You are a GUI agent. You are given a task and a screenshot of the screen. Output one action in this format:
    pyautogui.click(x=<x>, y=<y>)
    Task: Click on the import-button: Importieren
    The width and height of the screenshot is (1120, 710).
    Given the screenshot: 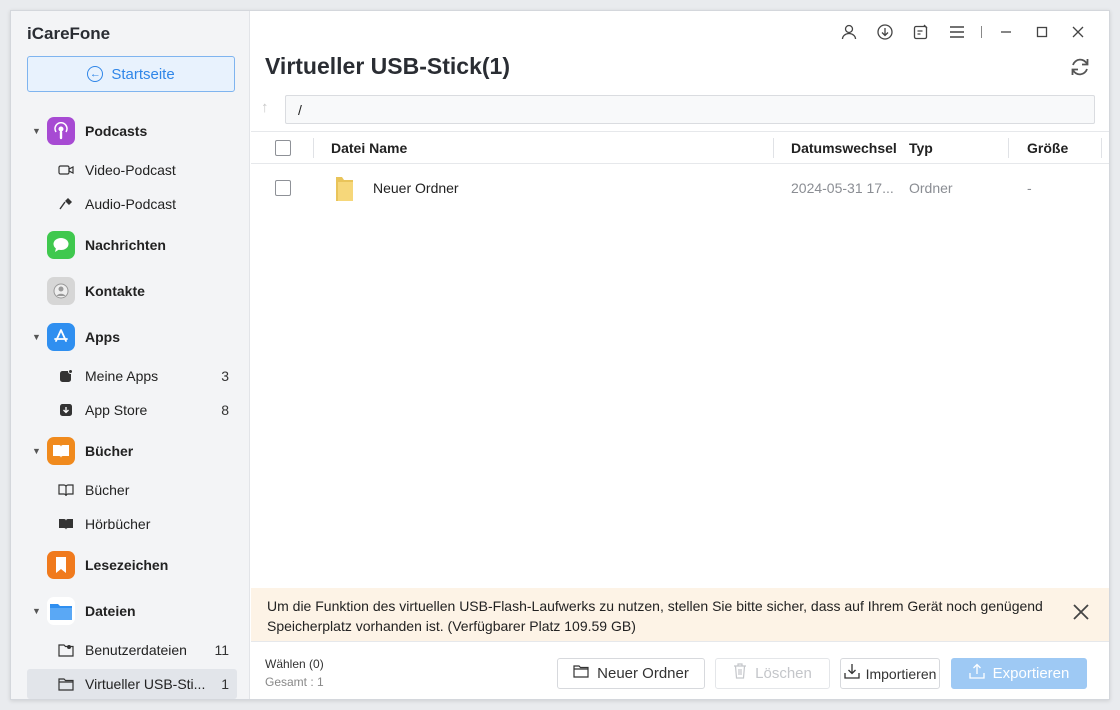 What is the action you would take?
    pyautogui.click(x=890, y=673)
    